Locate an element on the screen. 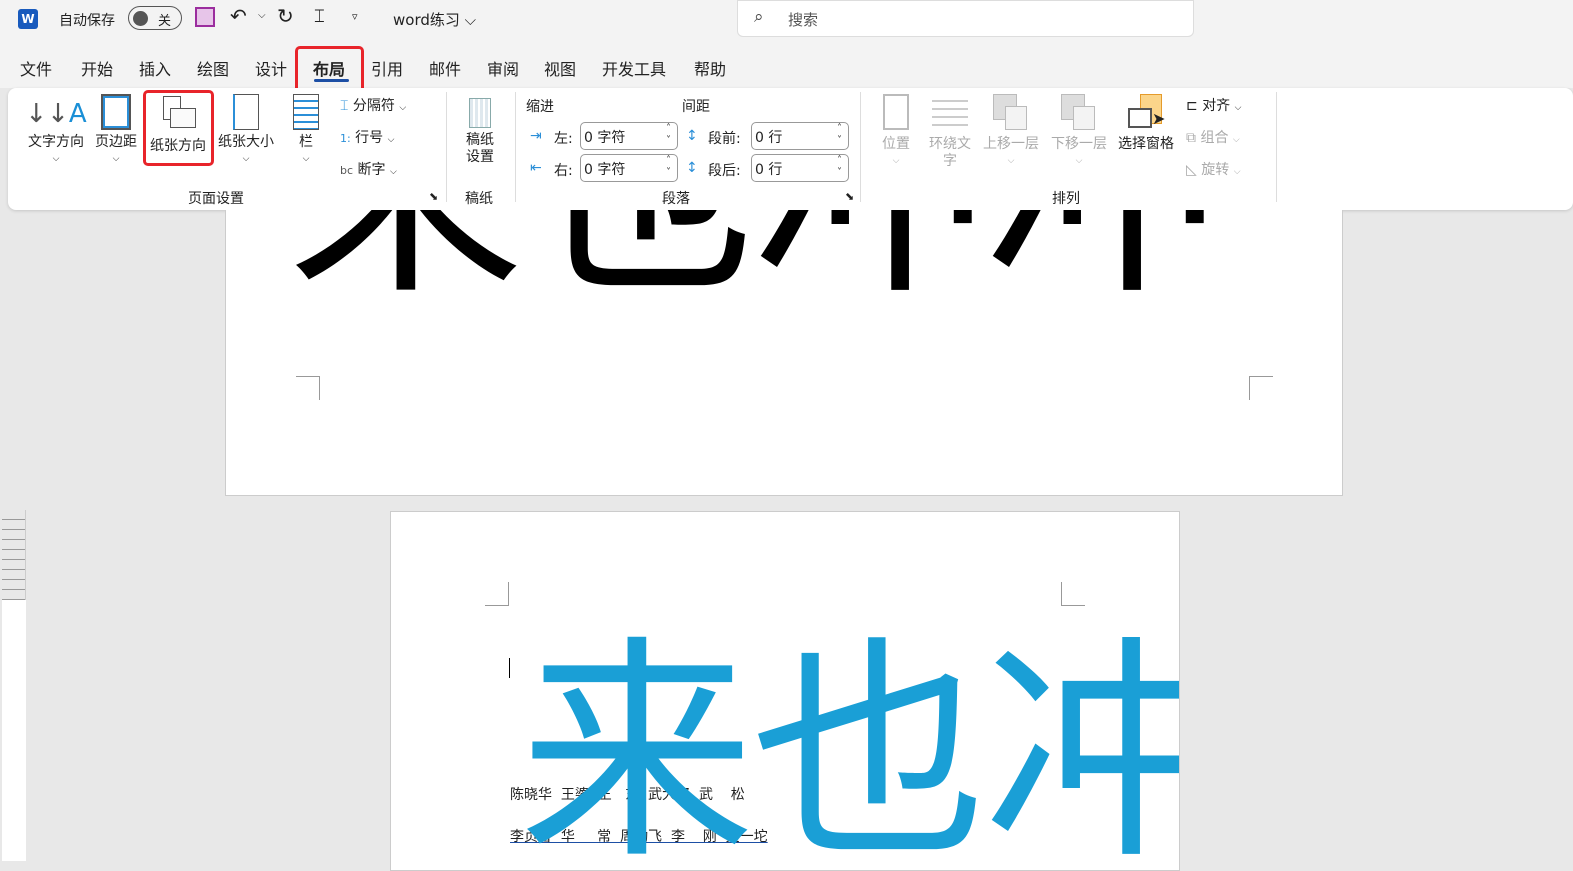 This screenshot has width=1573, height=871. tab-draw: 绘图 is located at coordinates (213, 68).